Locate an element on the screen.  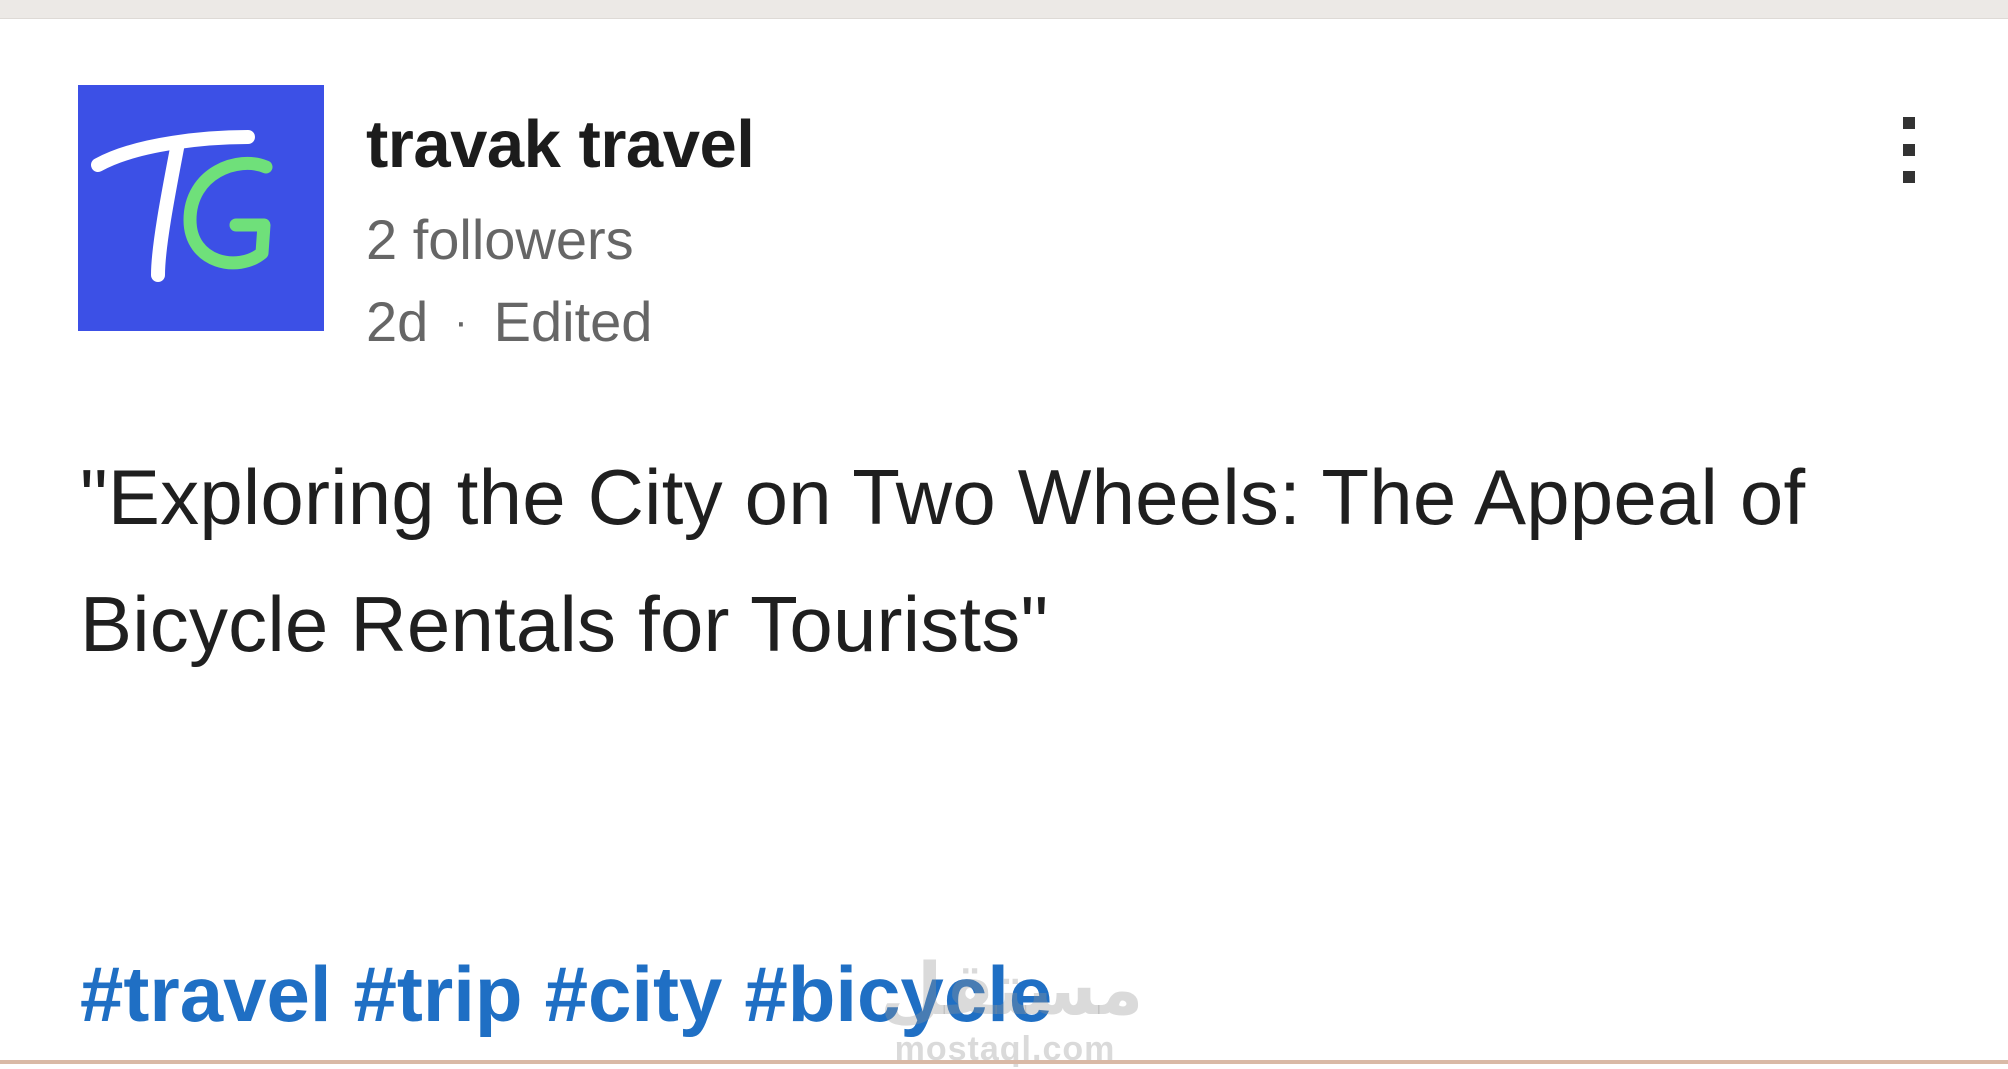
vertical-ellipsis-icon is located at coordinates (1909, 150).